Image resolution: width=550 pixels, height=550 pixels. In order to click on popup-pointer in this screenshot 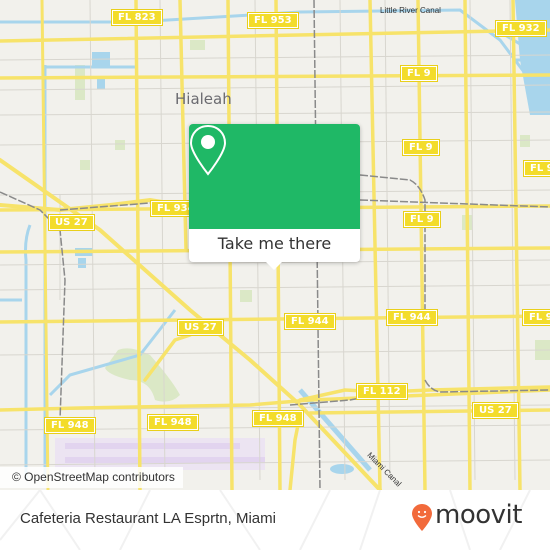, I will do `click(274, 266)`.